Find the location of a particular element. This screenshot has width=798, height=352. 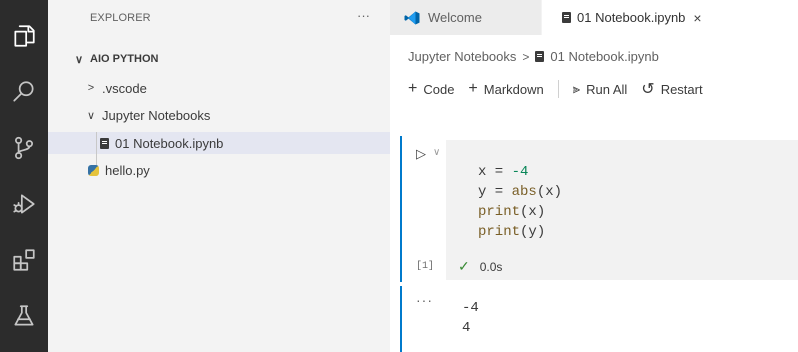

python-file-icon is located at coordinates (93, 170).